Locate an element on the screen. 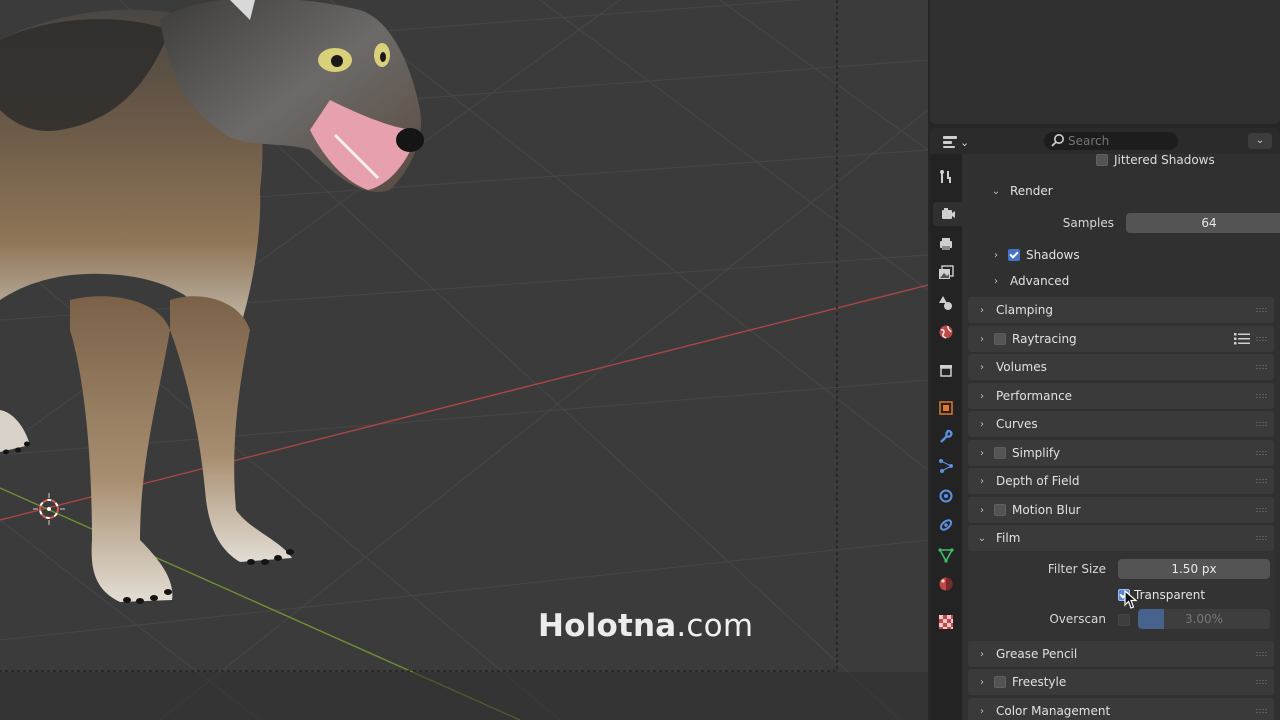  tab-physics is located at coordinates (946, 496).